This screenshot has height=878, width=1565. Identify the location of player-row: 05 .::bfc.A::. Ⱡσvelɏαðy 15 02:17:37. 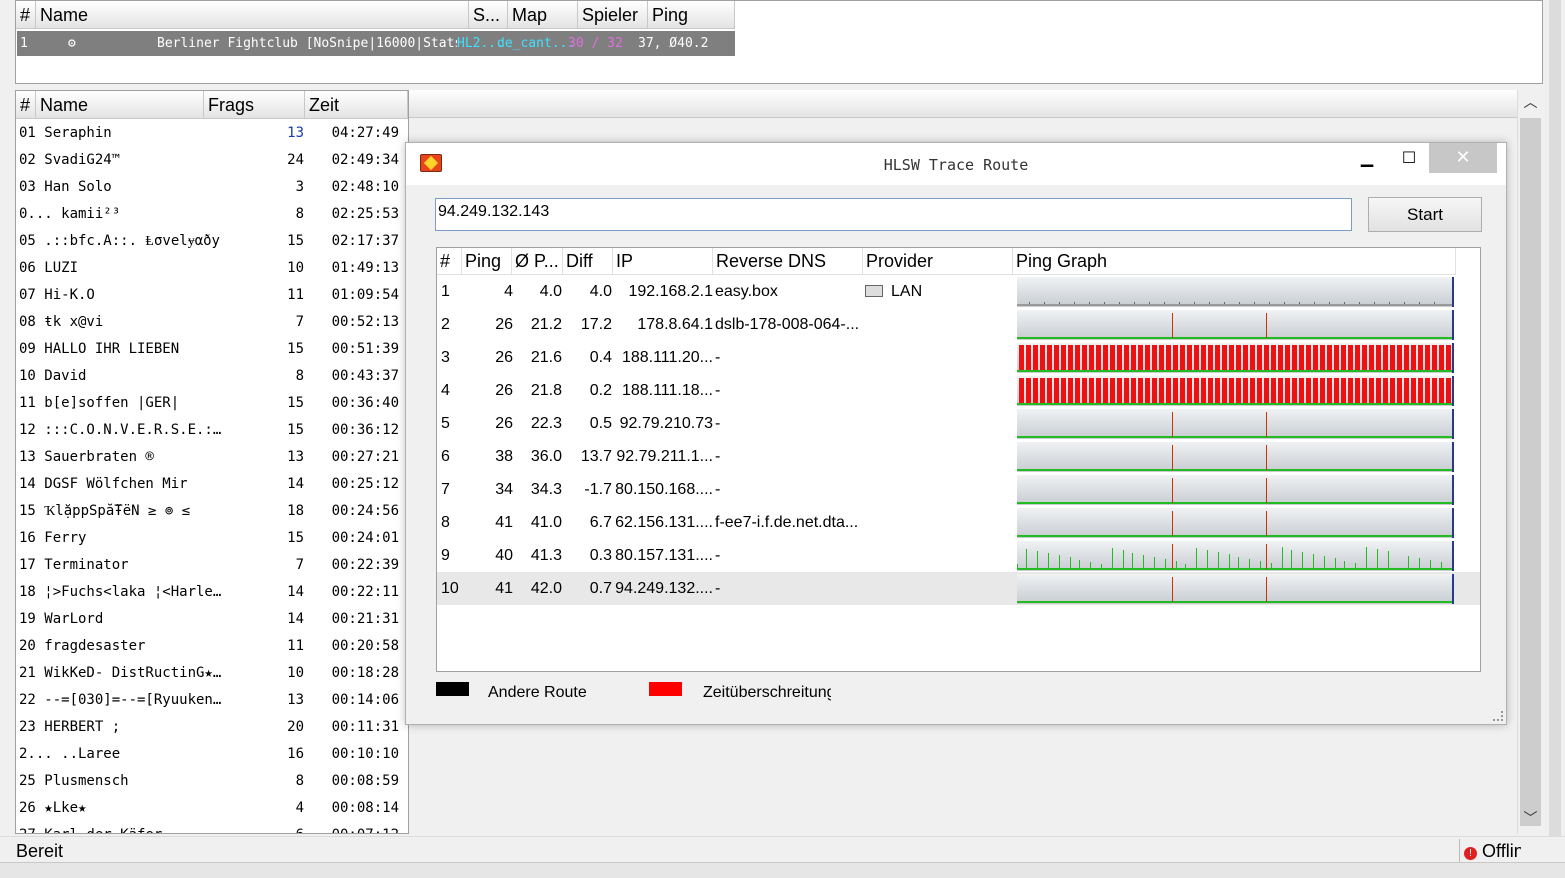
(212, 241).